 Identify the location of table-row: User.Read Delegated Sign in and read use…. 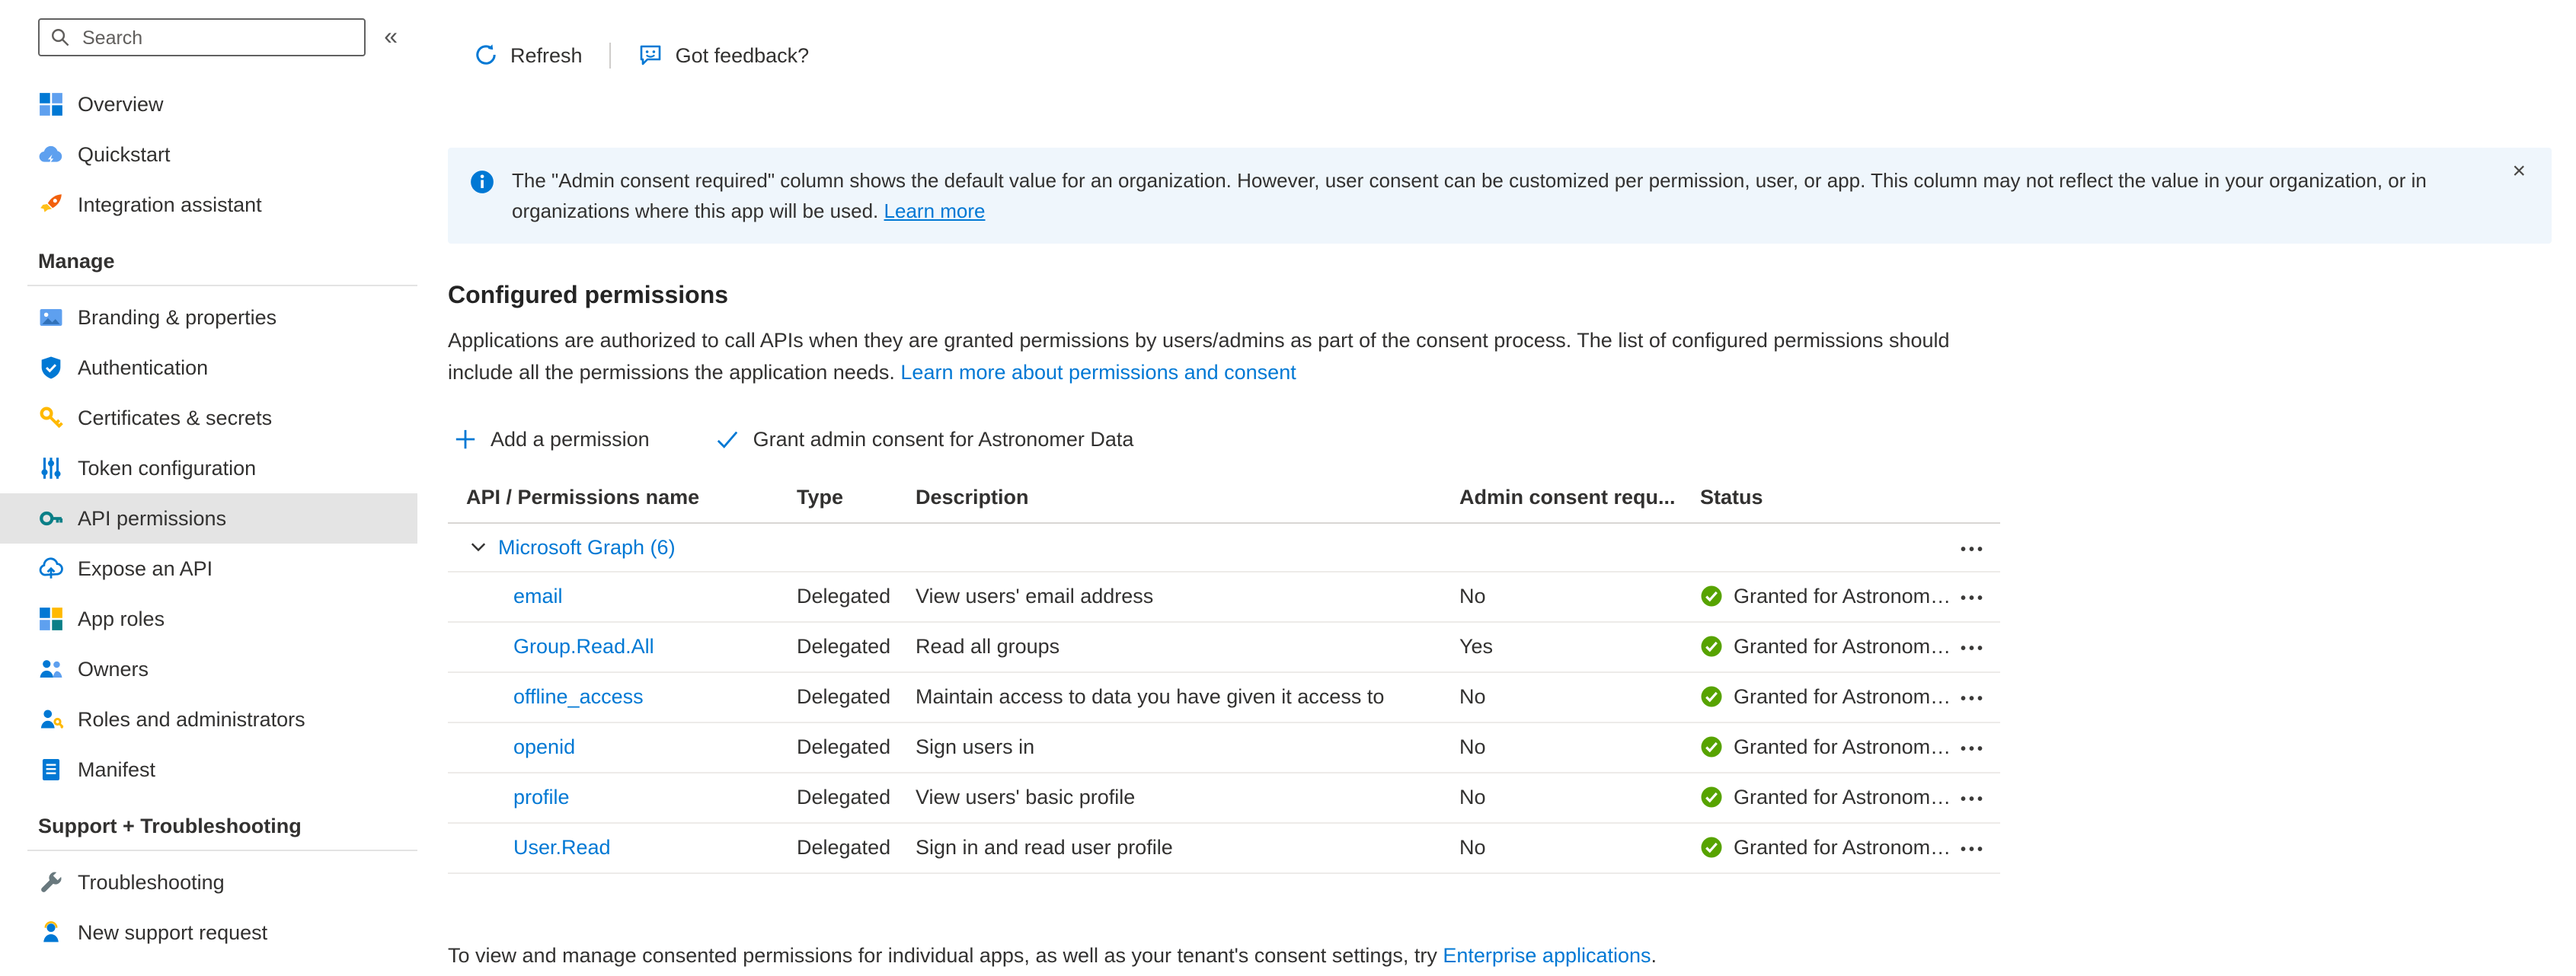
(1224, 849).